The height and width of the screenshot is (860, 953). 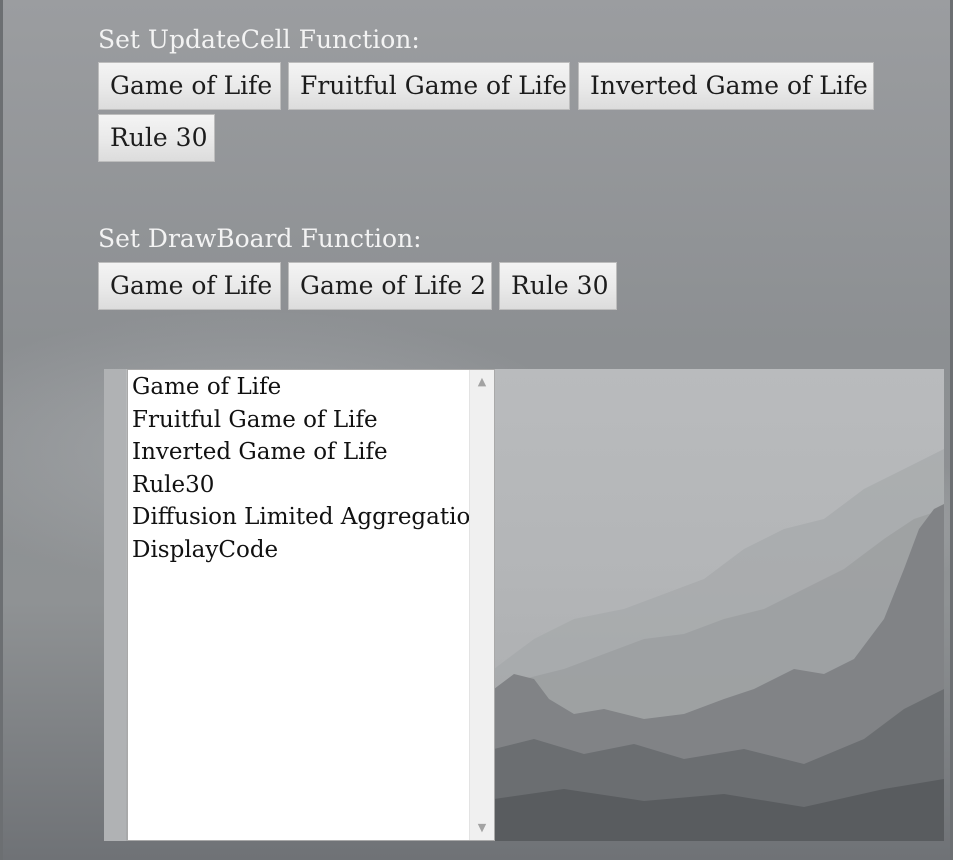 What do you see at coordinates (308, 420) in the screenshot?
I see `list-option-fruitful-game-of-life: Fruitful Game of Life` at bounding box center [308, 420].